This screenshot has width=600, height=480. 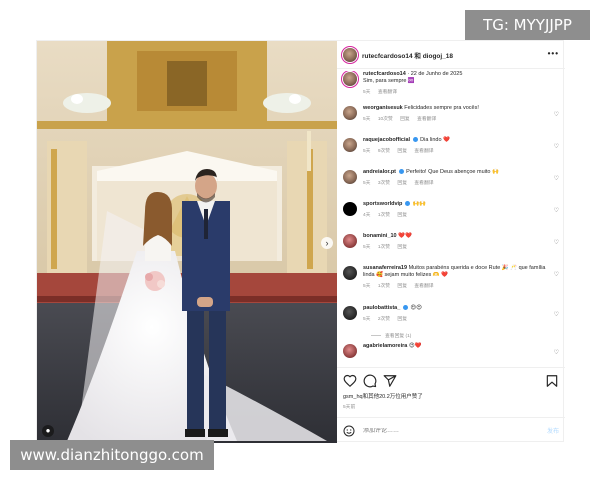 What do you see at coordinates (552, 381) in the screenshot?
I see `bookmark-icon` at bounding box center [552, 381].